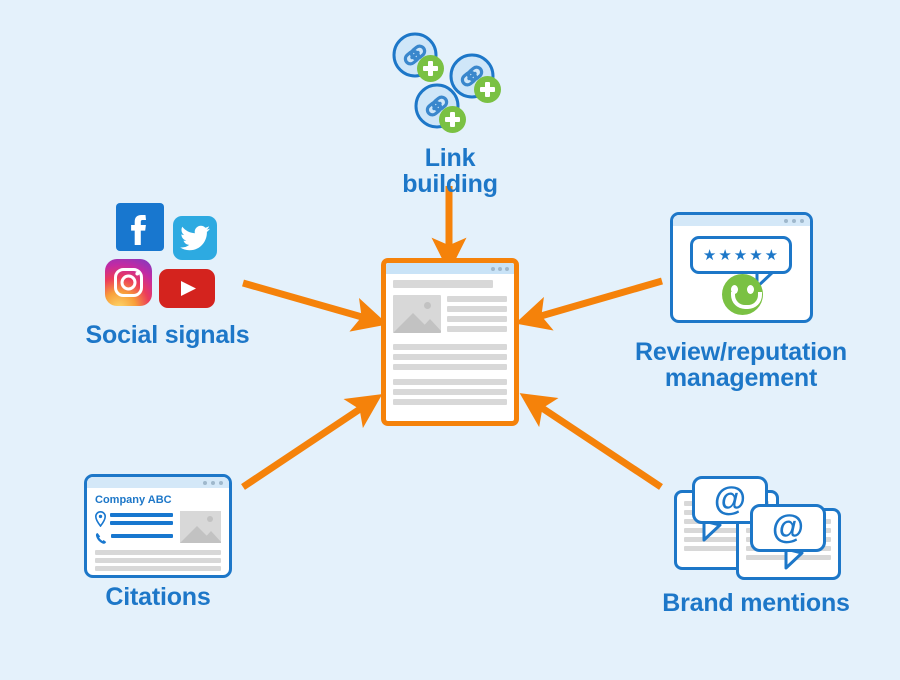 This screenshot has width=900, height=680. I want to click on page-text-lines, so click(477, 315).